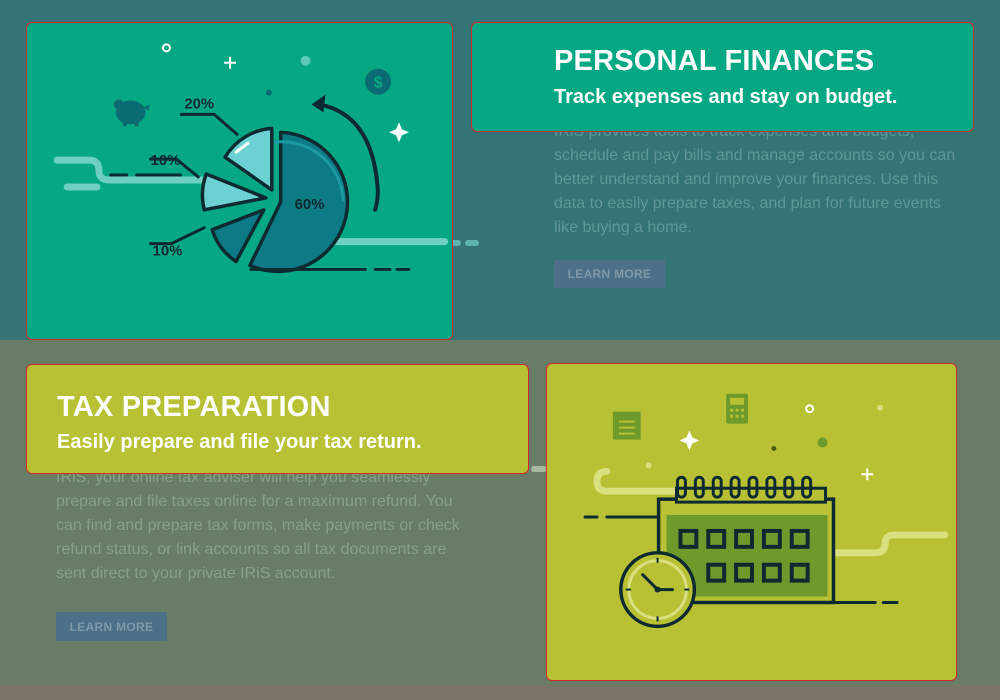 Image resolution: width=1000 pixels, height=700 pixels. What do you see at coordinates (726, 97) in the screenshot?
I see `personal-finances-subtitle: Track expenses and stay on budget.` at bounding box center [726, 97].